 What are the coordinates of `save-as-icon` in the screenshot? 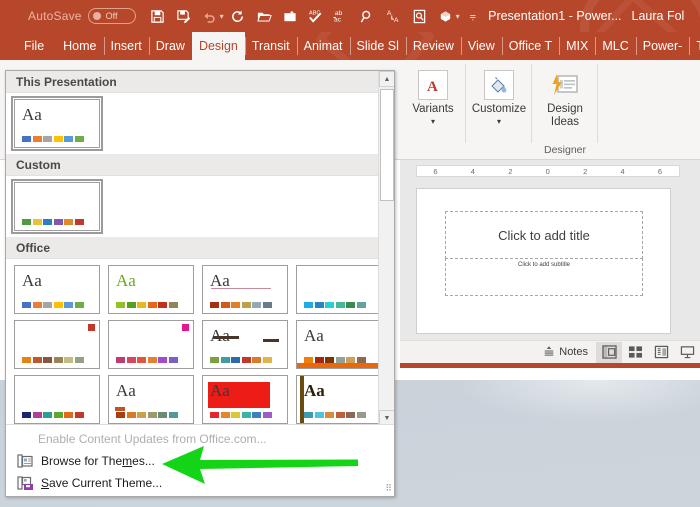 It's located at (184, 16).